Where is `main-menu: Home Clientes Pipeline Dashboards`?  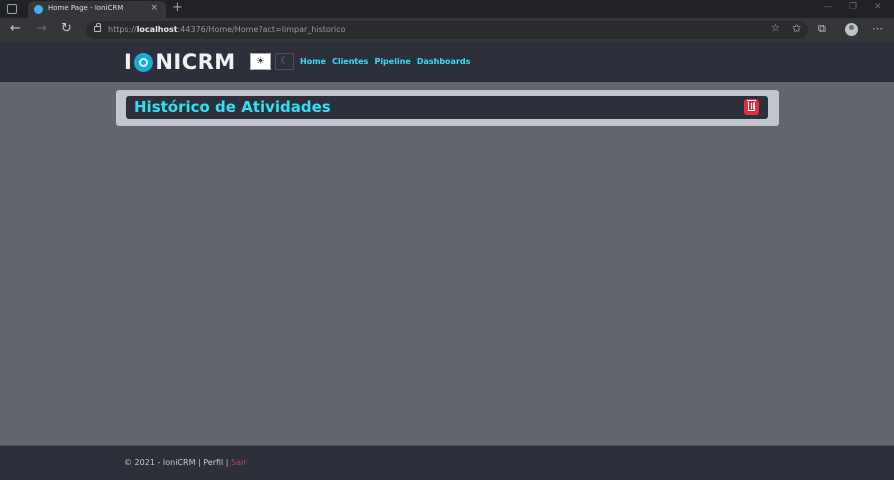
main-menu: Home Clientes Pipeline Dashboards is located at coordinates (385, 61).